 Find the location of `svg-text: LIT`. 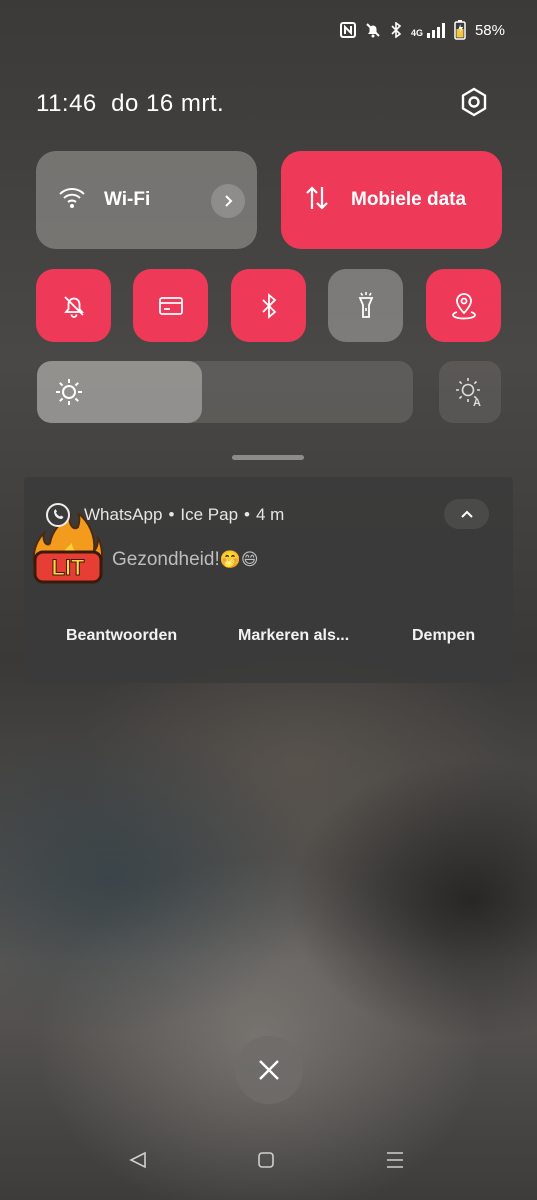

svg-text: LIT is located at coordinates (69, 567).